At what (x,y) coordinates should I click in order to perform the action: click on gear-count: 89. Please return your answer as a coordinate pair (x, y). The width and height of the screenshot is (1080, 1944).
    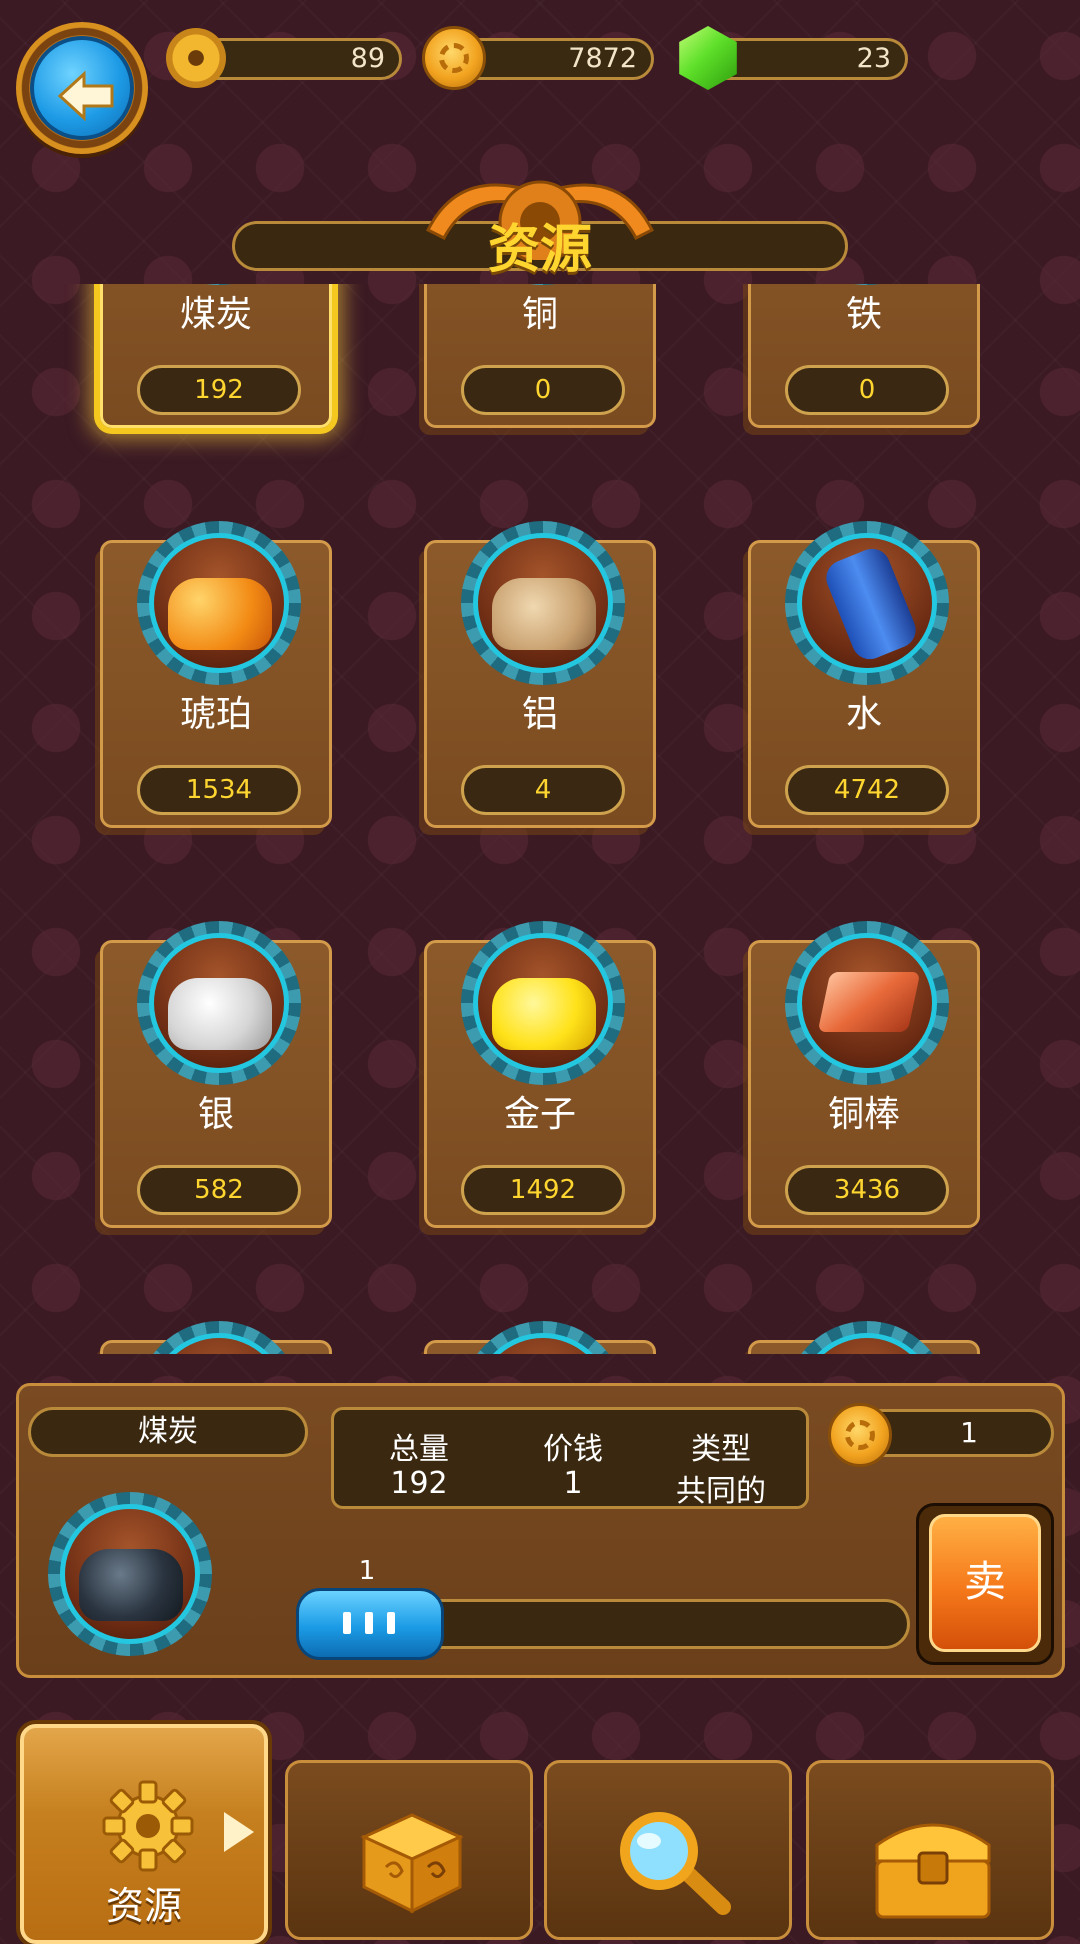
    Looking at the image, I should click on (367, 58).